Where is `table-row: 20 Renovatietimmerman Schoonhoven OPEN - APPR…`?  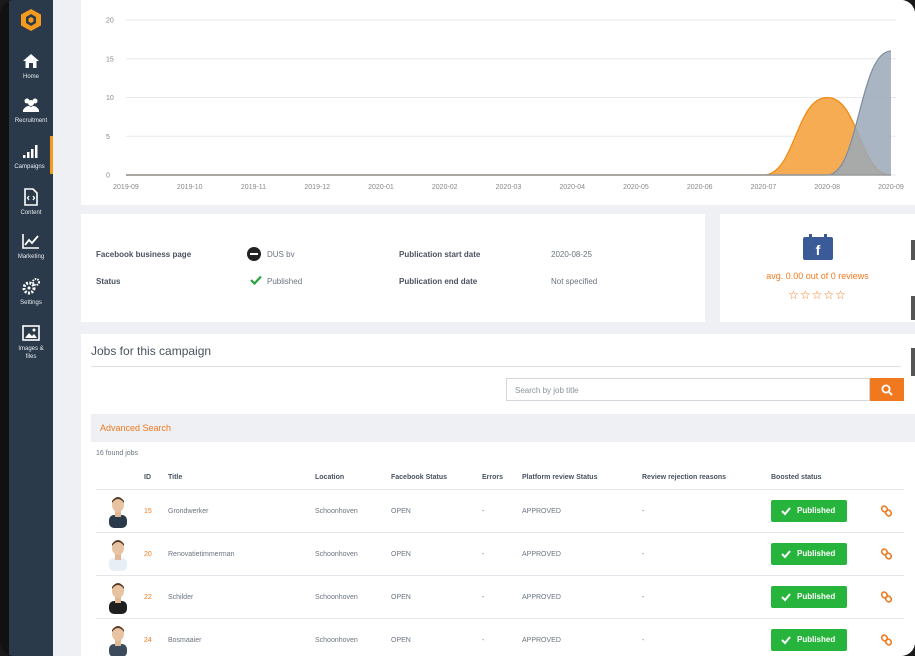 table-row: 20 Renovatietimmerman Schoonhoven OPEN - APPR… is located at coordinates (500, 553).